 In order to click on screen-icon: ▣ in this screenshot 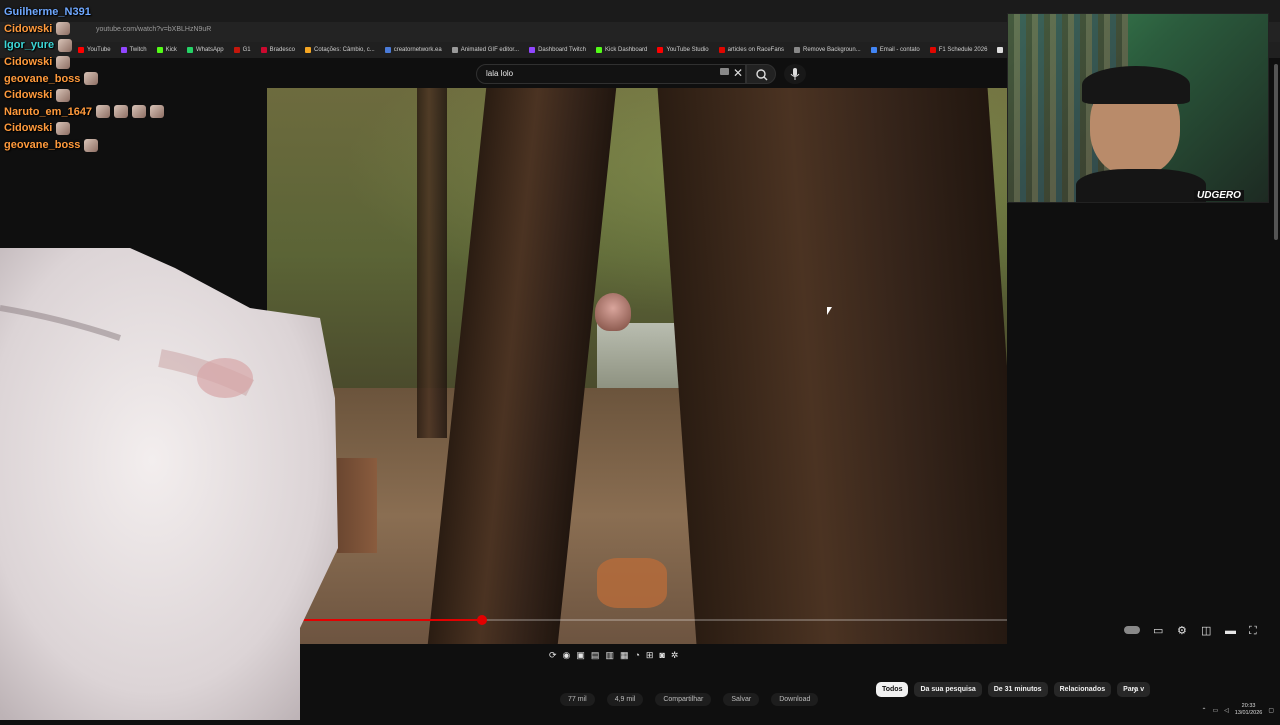, I will do `click(580, 656)`.